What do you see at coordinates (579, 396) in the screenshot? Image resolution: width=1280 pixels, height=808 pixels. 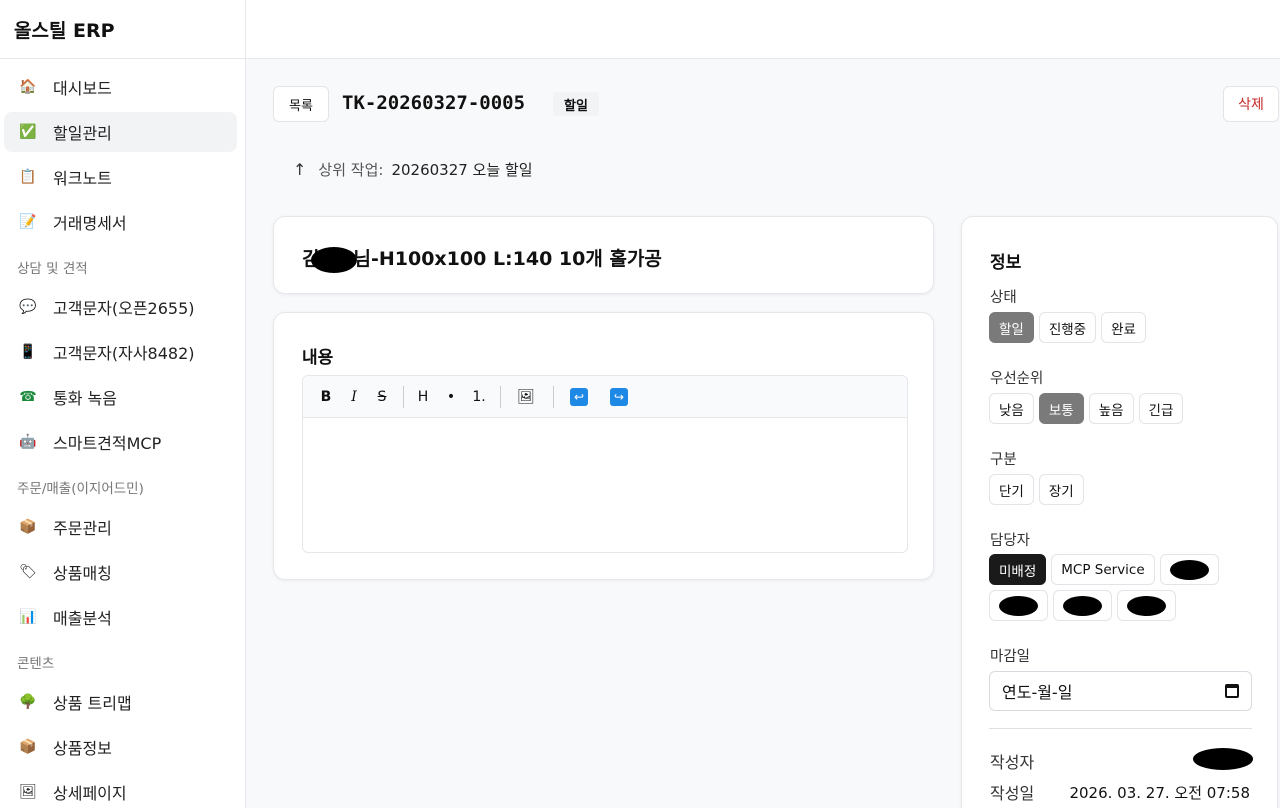 I see `undo-icon: ↩` at bounding box center [579, 396].